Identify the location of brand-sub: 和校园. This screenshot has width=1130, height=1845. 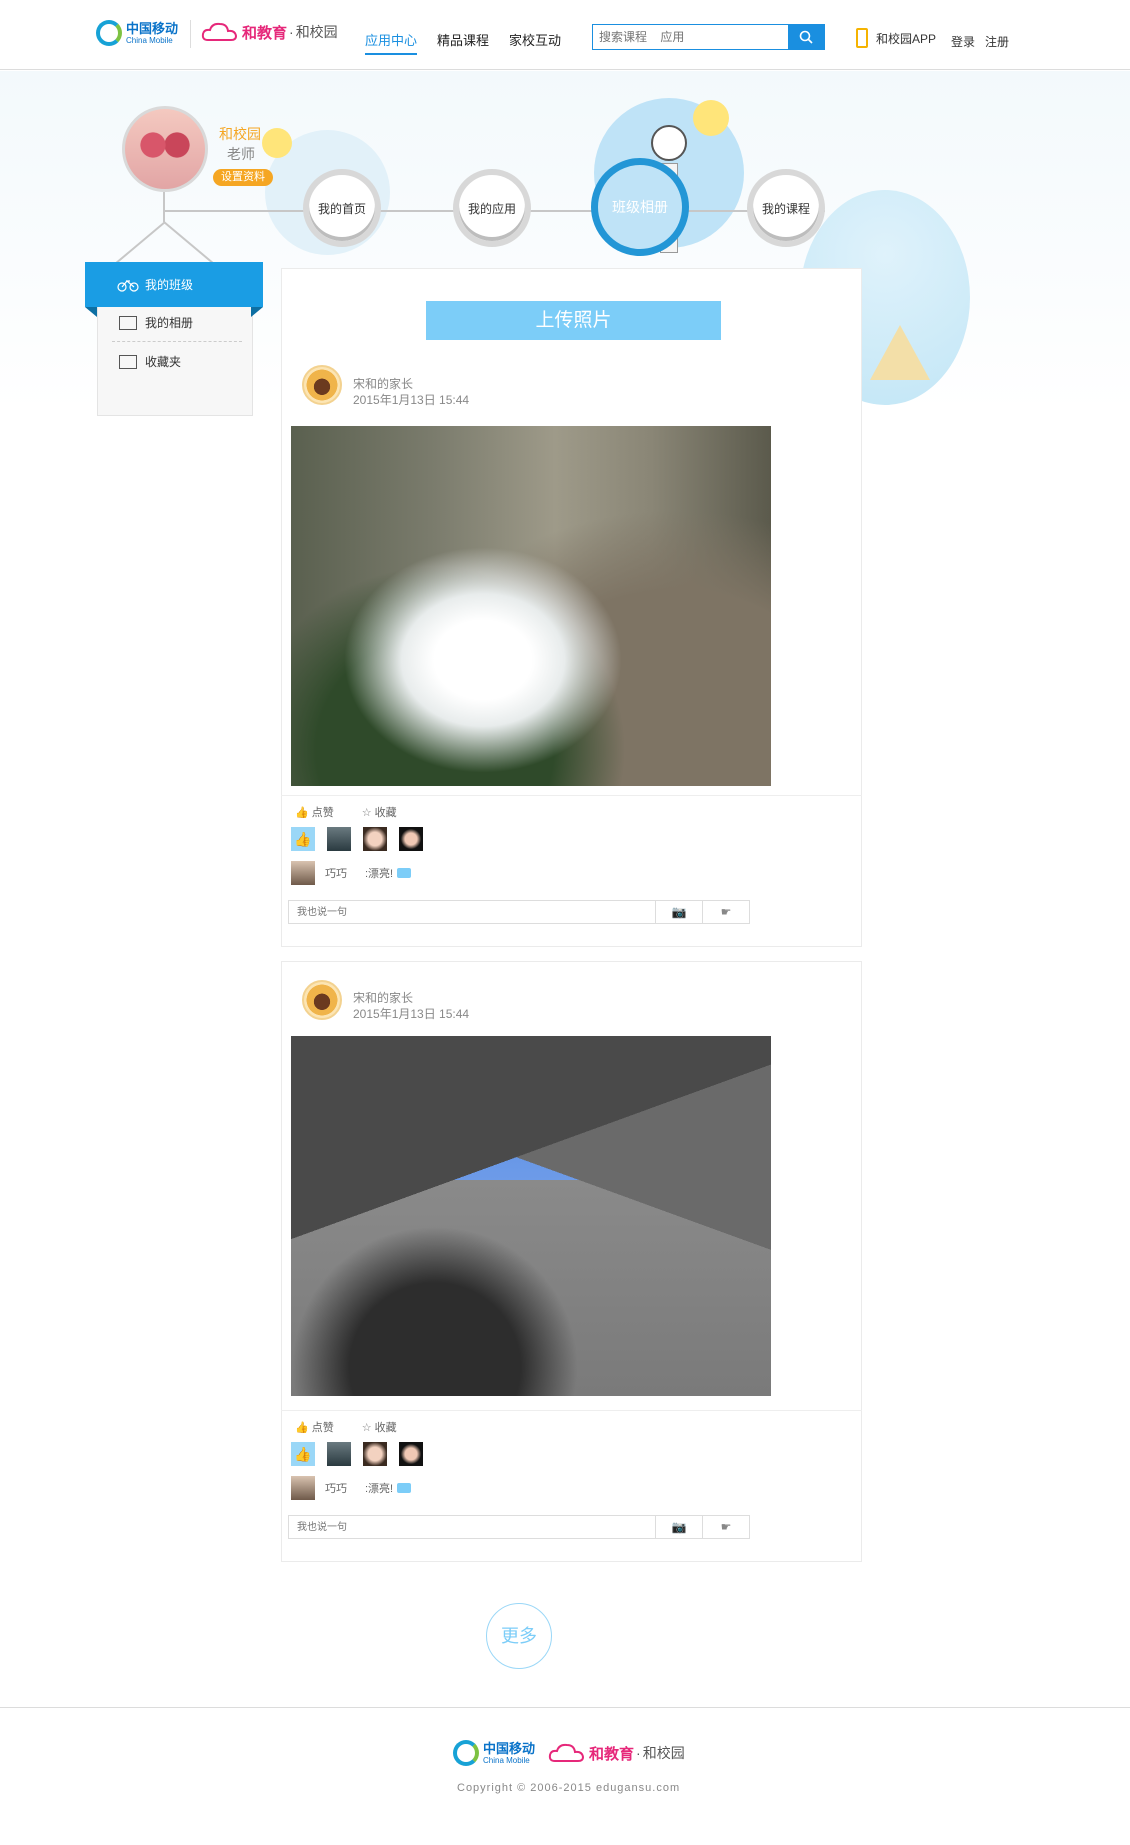
(316, 32).